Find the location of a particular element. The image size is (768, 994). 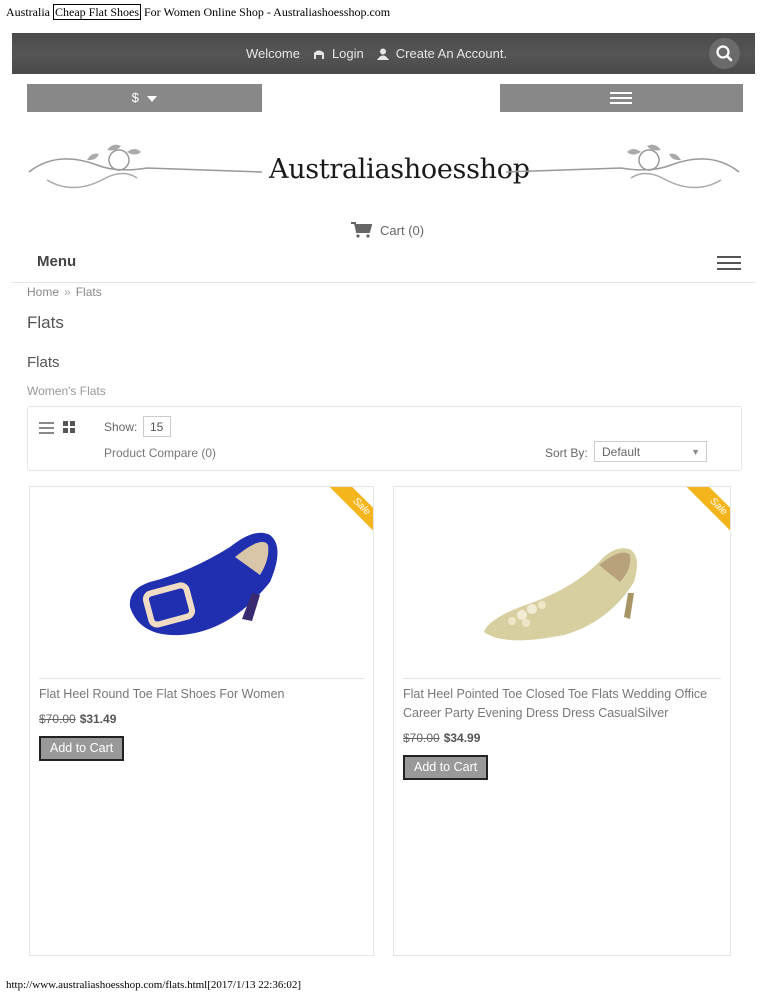

sort-value: Default is located at coordinates (621, 452).